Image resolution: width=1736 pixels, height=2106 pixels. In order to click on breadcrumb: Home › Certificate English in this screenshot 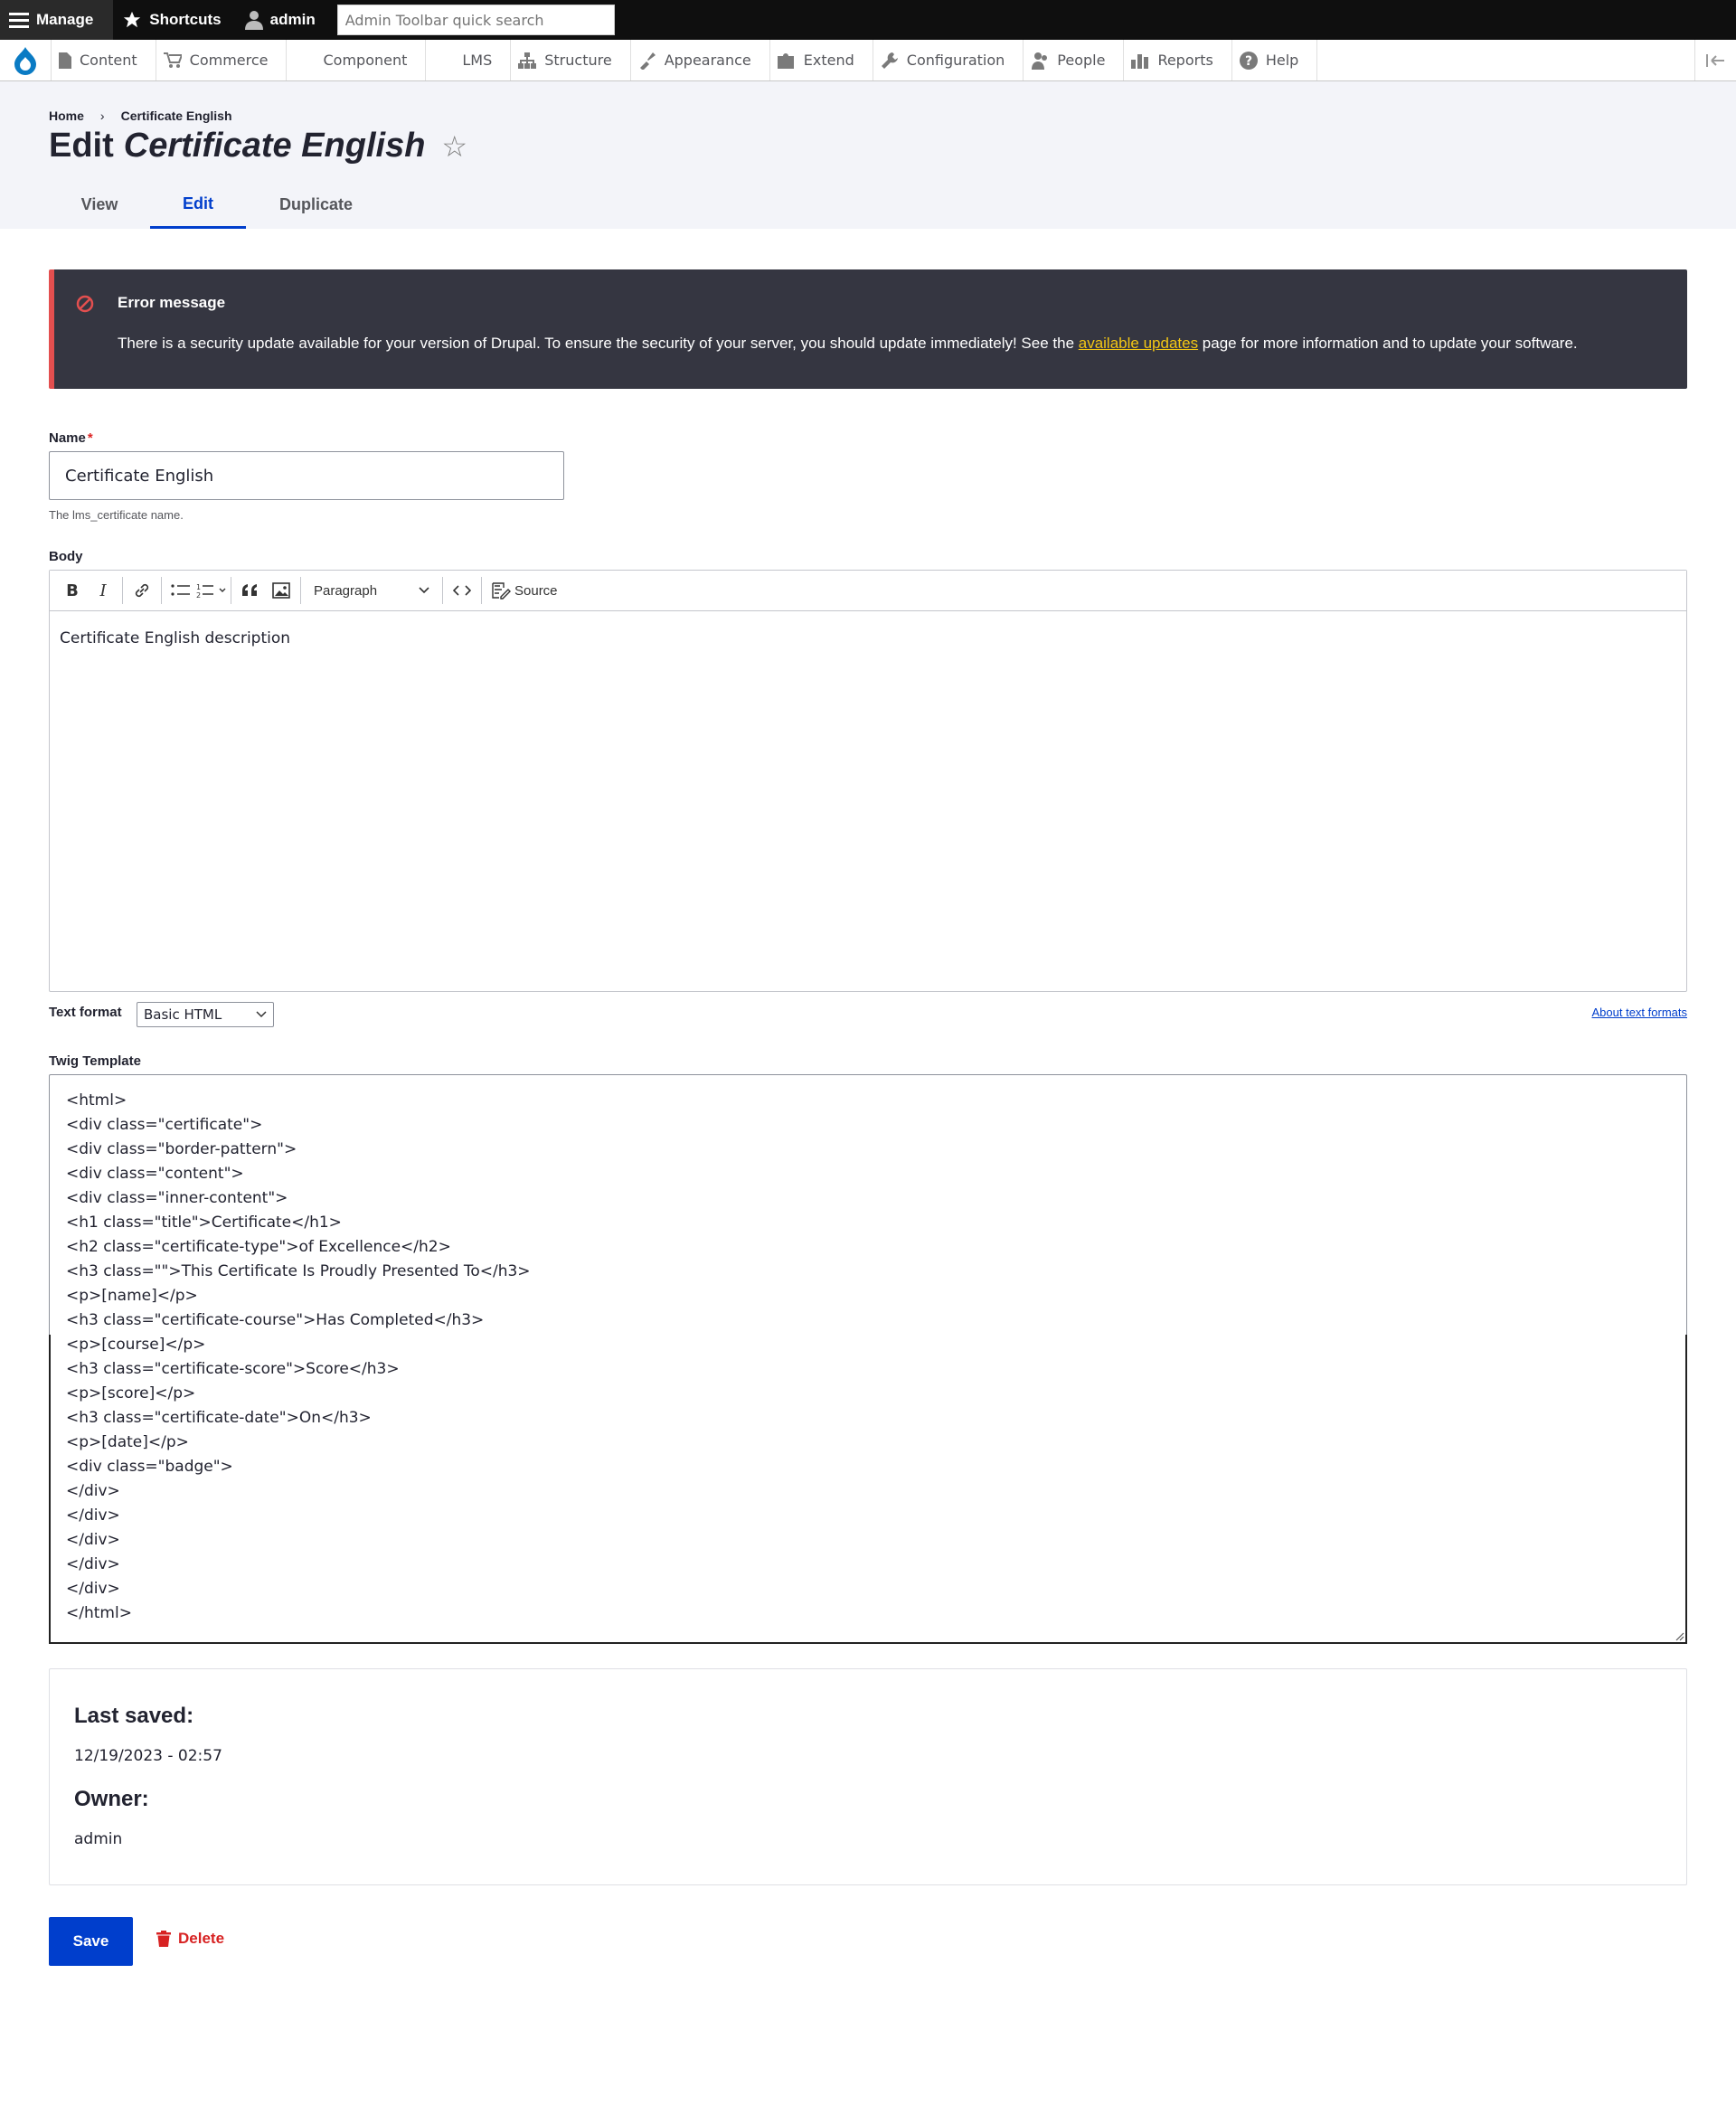, I will do `click(141, 116)`.